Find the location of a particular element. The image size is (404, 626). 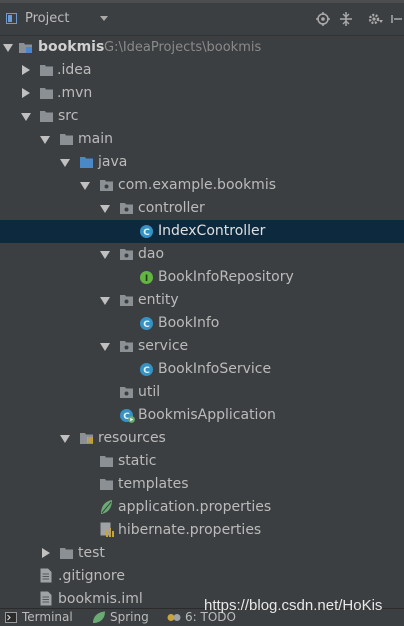

svg-text: I is located at coordinates (146, 279).